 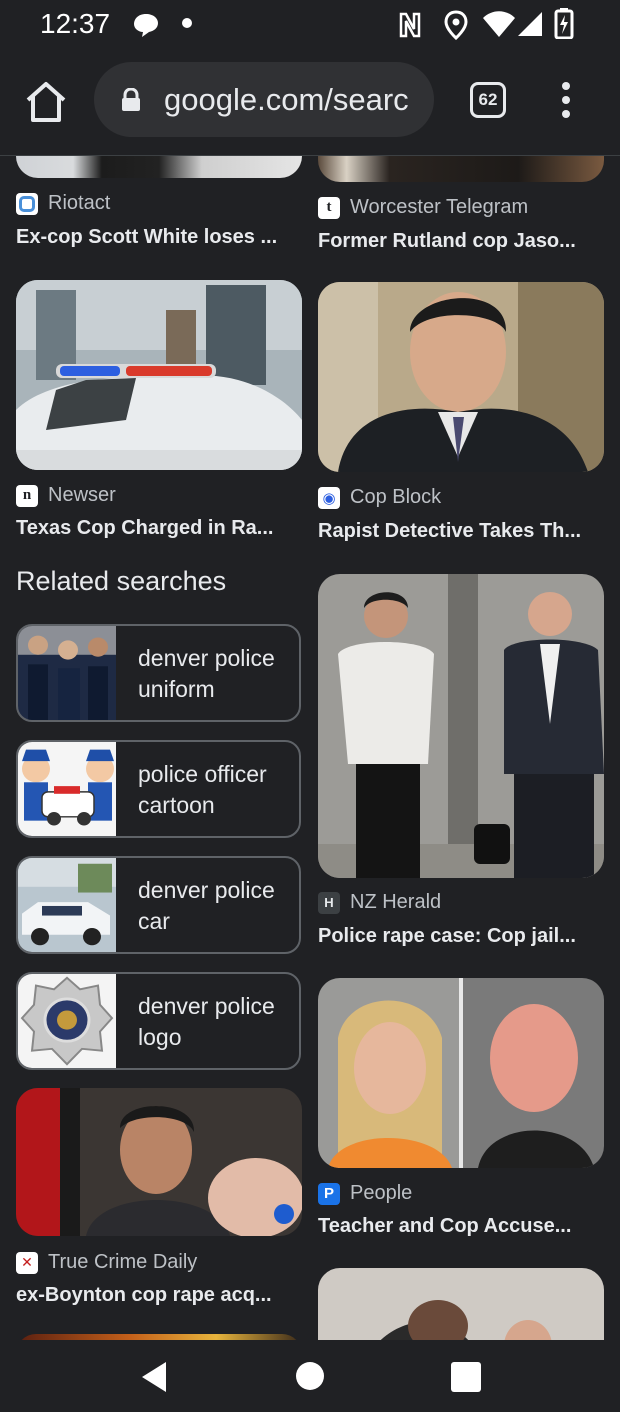 What do you see at coordinates (27, 495) in the screenshot?
I see `newser-favicon-icon: n` at bounding box center [27, 495].